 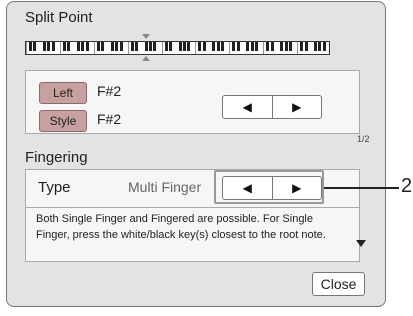 I want to click on callout-leader-line, so click(x=361, y=188).